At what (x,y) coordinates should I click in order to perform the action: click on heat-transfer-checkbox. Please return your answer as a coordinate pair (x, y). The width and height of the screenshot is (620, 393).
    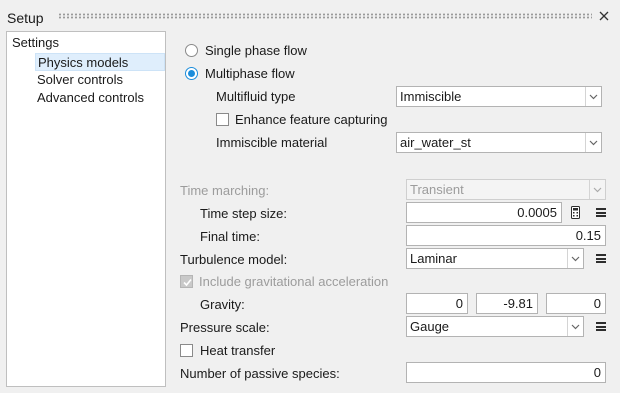
    Looking at the image, I should click on (186, 350).